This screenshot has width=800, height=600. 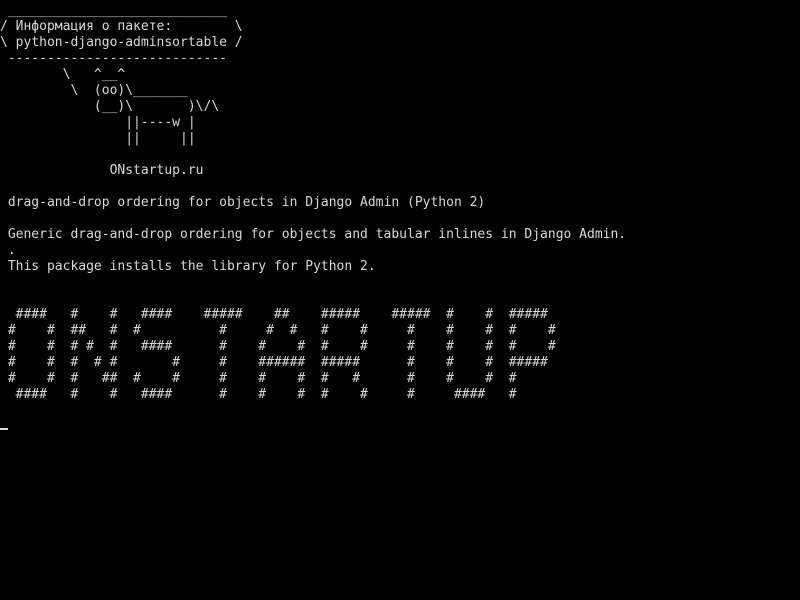 I want to click on banner-line: # # # ## # # # # # # # # # # #, so click(x=258, y=378).